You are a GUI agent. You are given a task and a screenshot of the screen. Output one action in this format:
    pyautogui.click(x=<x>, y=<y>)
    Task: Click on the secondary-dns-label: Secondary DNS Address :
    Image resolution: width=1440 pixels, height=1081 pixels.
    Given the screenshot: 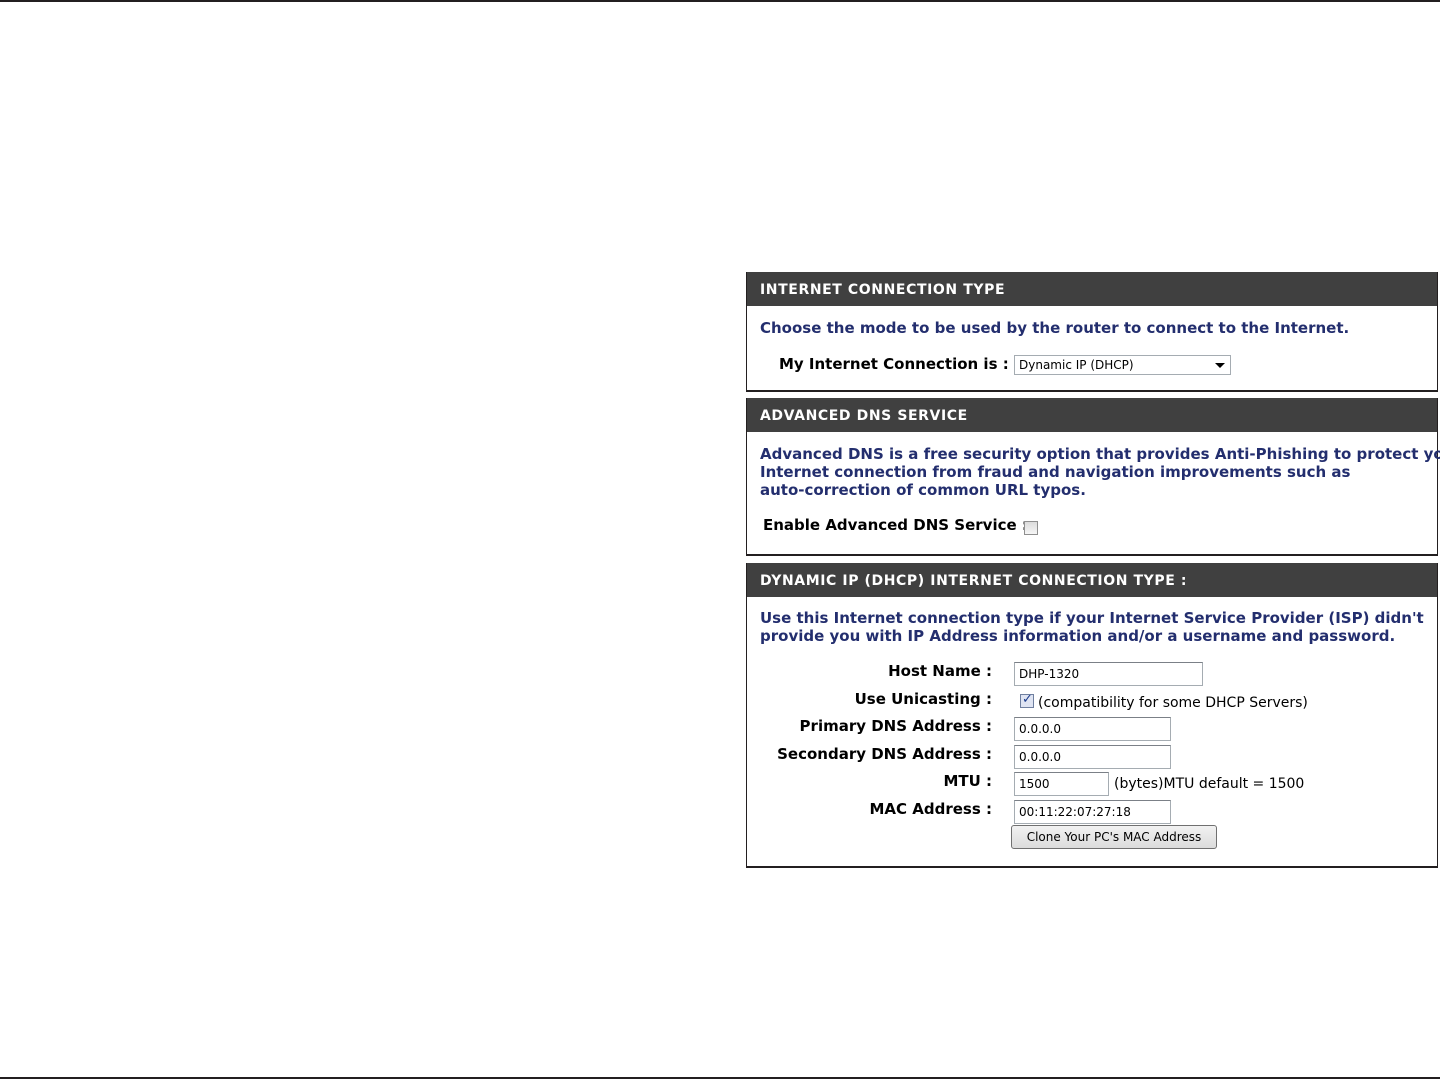 What is the action you would take?
    pyautogui.click(x=884, y=754)
    